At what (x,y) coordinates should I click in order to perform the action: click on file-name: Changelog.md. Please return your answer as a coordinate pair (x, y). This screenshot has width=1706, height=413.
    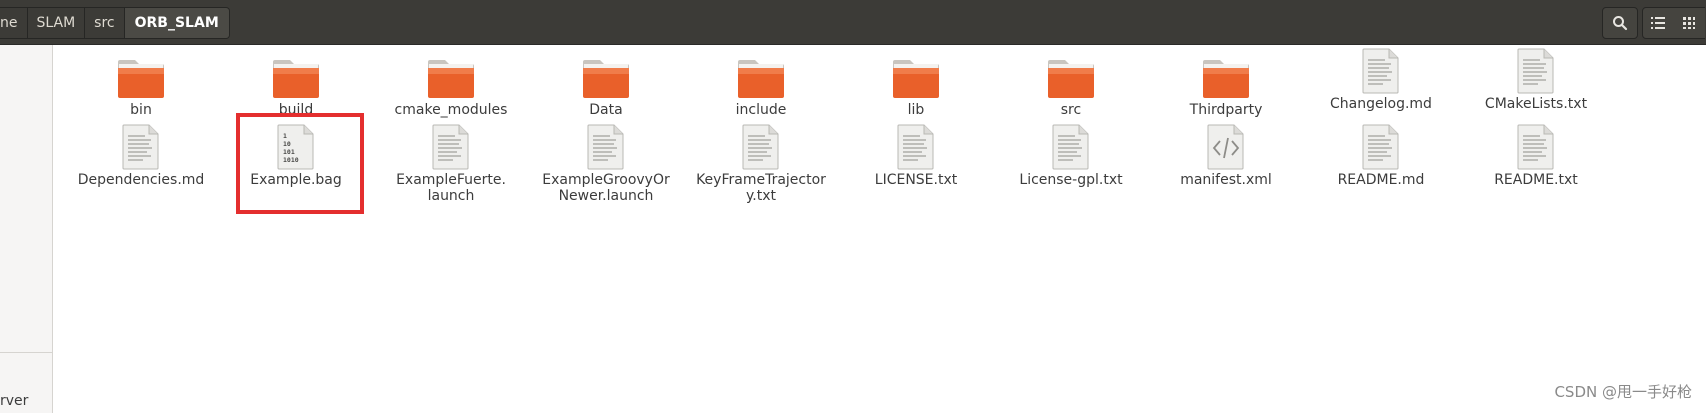
    Looking at the image, I should click on (1381, 104).